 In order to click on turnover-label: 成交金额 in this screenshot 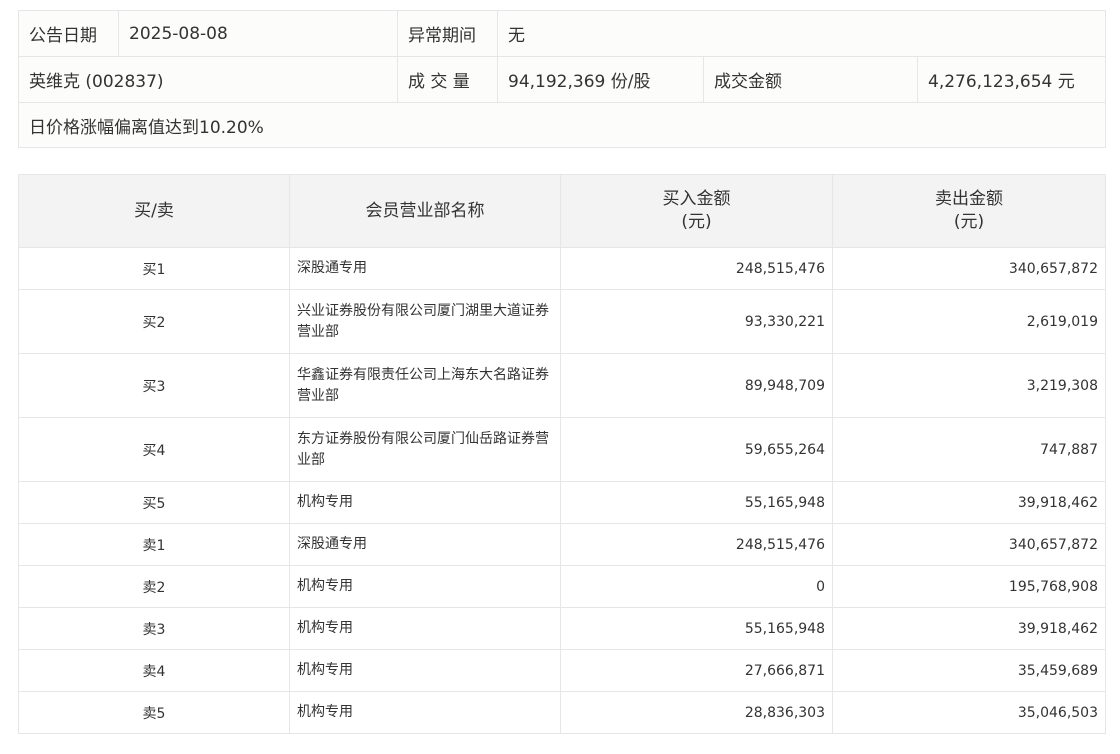, I will do `click(810, 79)`.